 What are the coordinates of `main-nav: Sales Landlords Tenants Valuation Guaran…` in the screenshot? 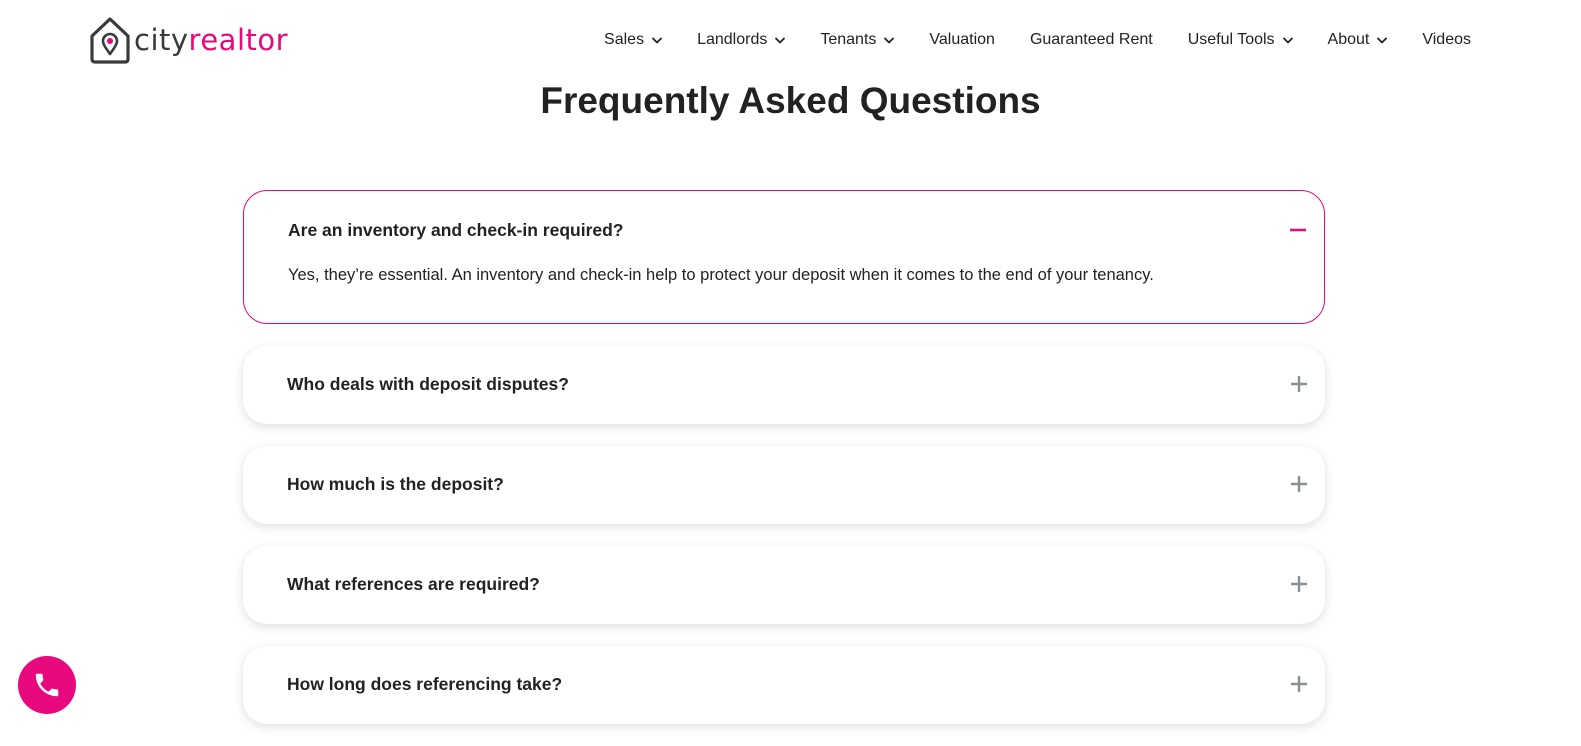 It's located at (1037, 40).